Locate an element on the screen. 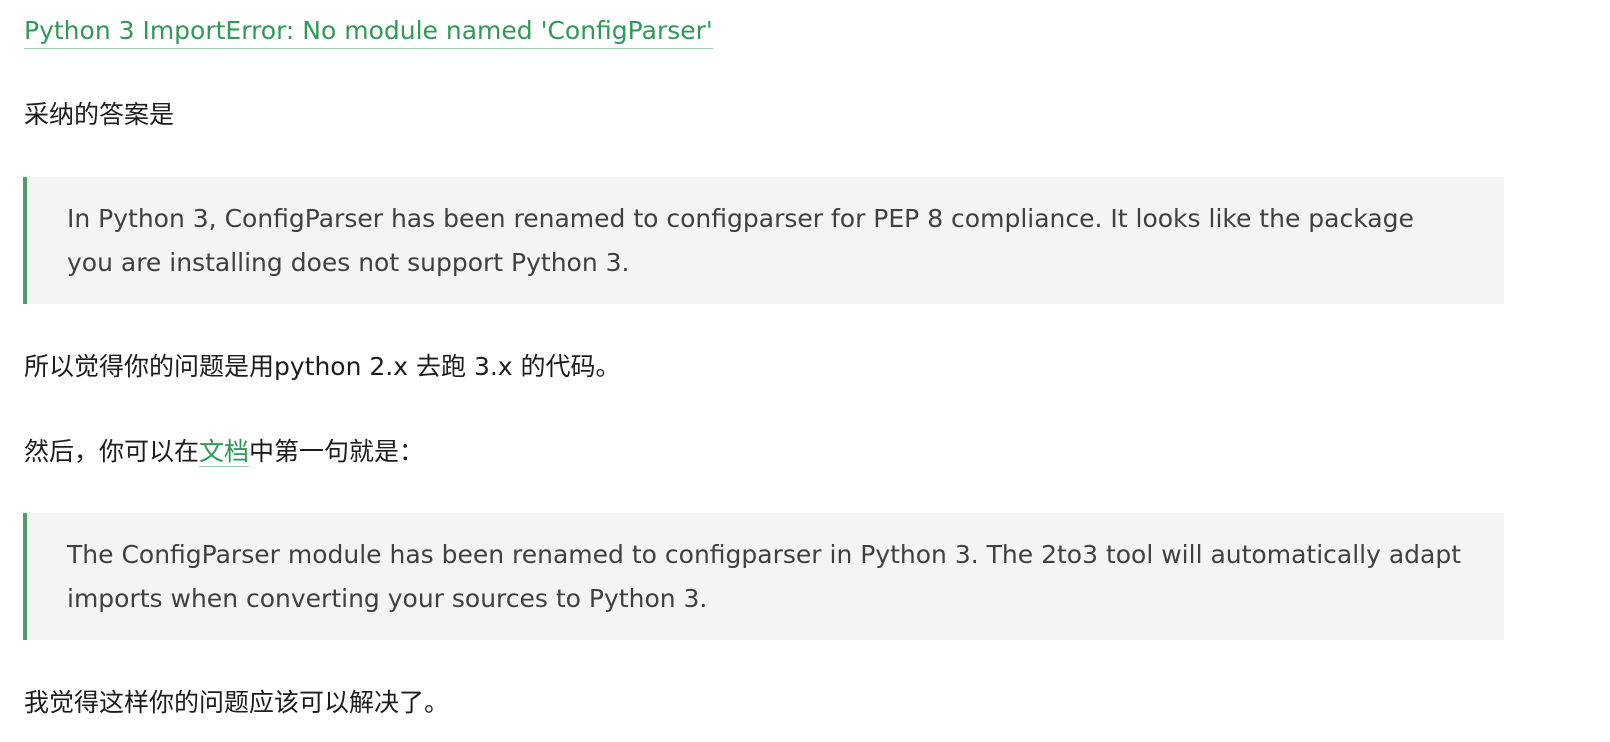 This screenshot has height=742, width=1610. documentation-sentence-suffix: 中第一句就是： is located at coordinates (337, 451).